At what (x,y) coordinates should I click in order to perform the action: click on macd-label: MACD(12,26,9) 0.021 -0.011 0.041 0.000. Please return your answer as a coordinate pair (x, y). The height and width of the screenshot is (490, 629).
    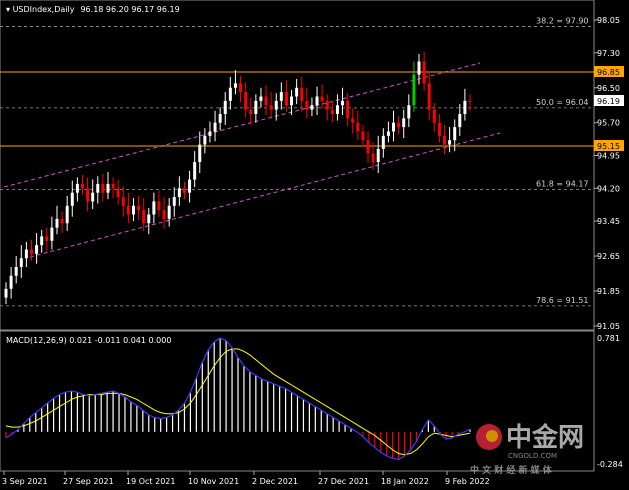
    Looking at the image, I should click on (88, 340).